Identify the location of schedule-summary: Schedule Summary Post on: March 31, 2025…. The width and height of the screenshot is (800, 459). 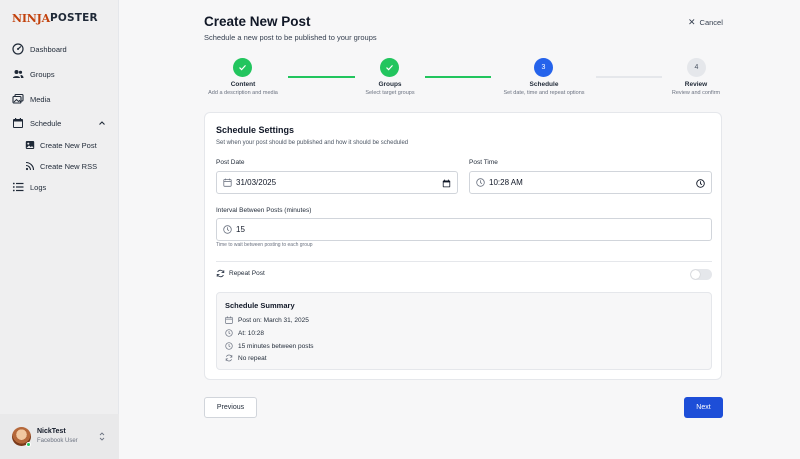
(464, 331).